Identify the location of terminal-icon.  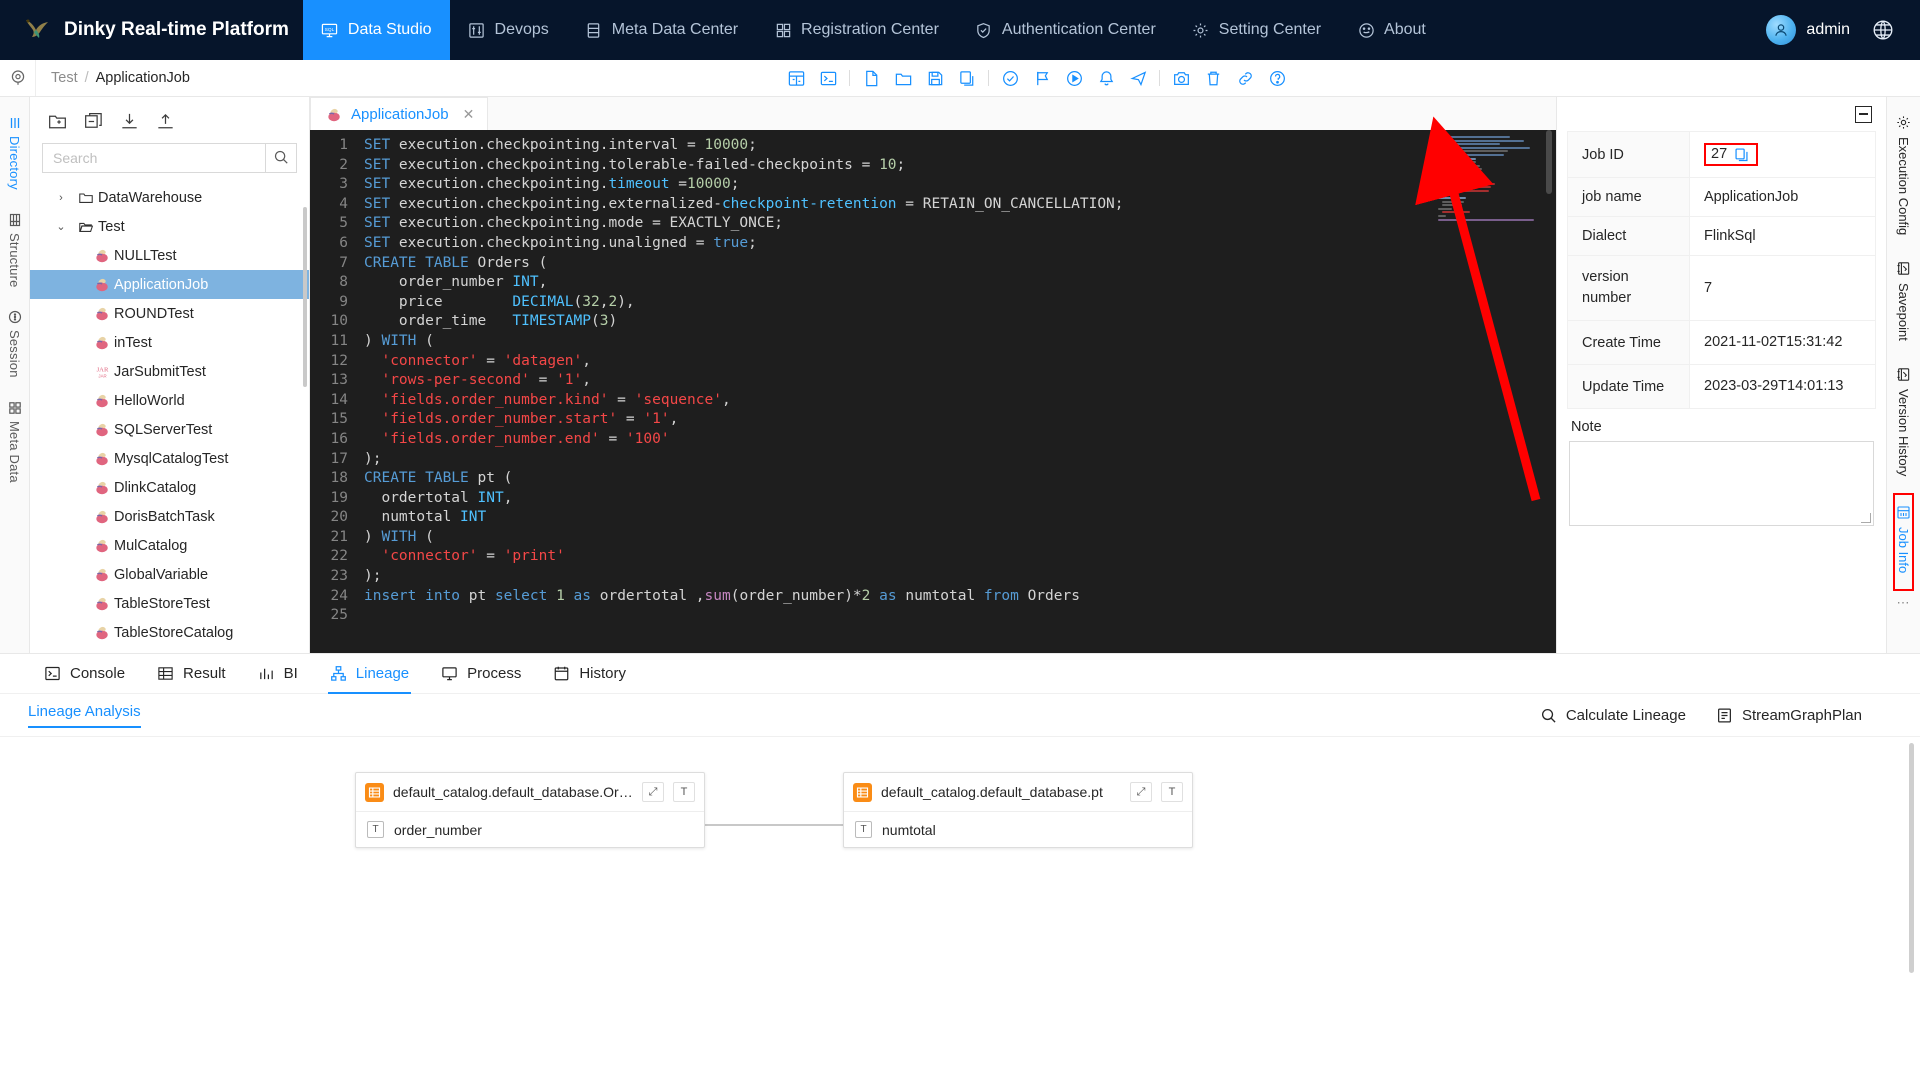
(828, 78).